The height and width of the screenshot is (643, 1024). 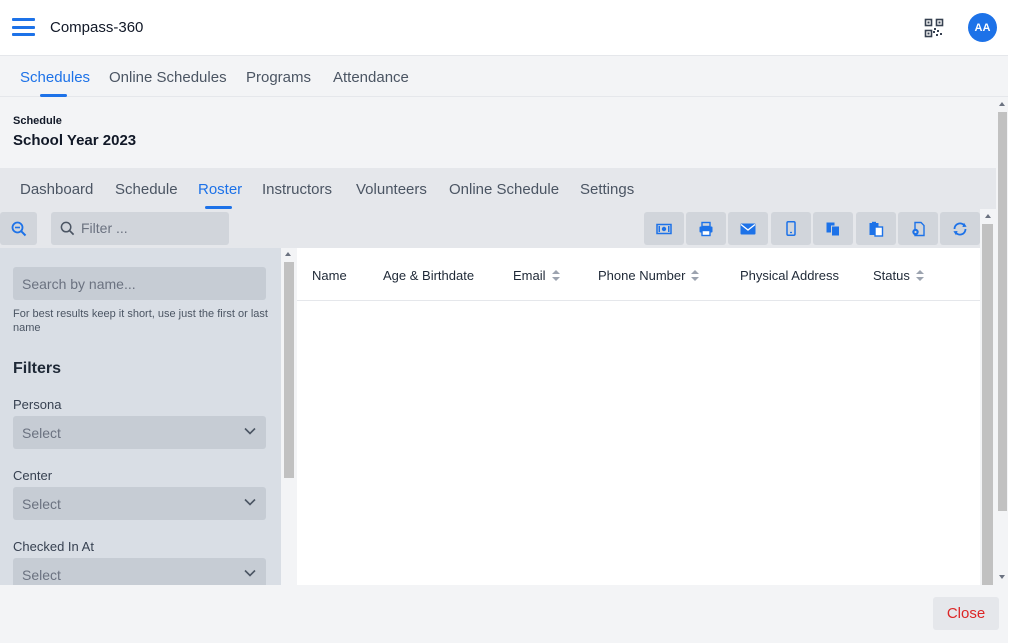 I want to click on refresh-button, so click(x=960, y=228).